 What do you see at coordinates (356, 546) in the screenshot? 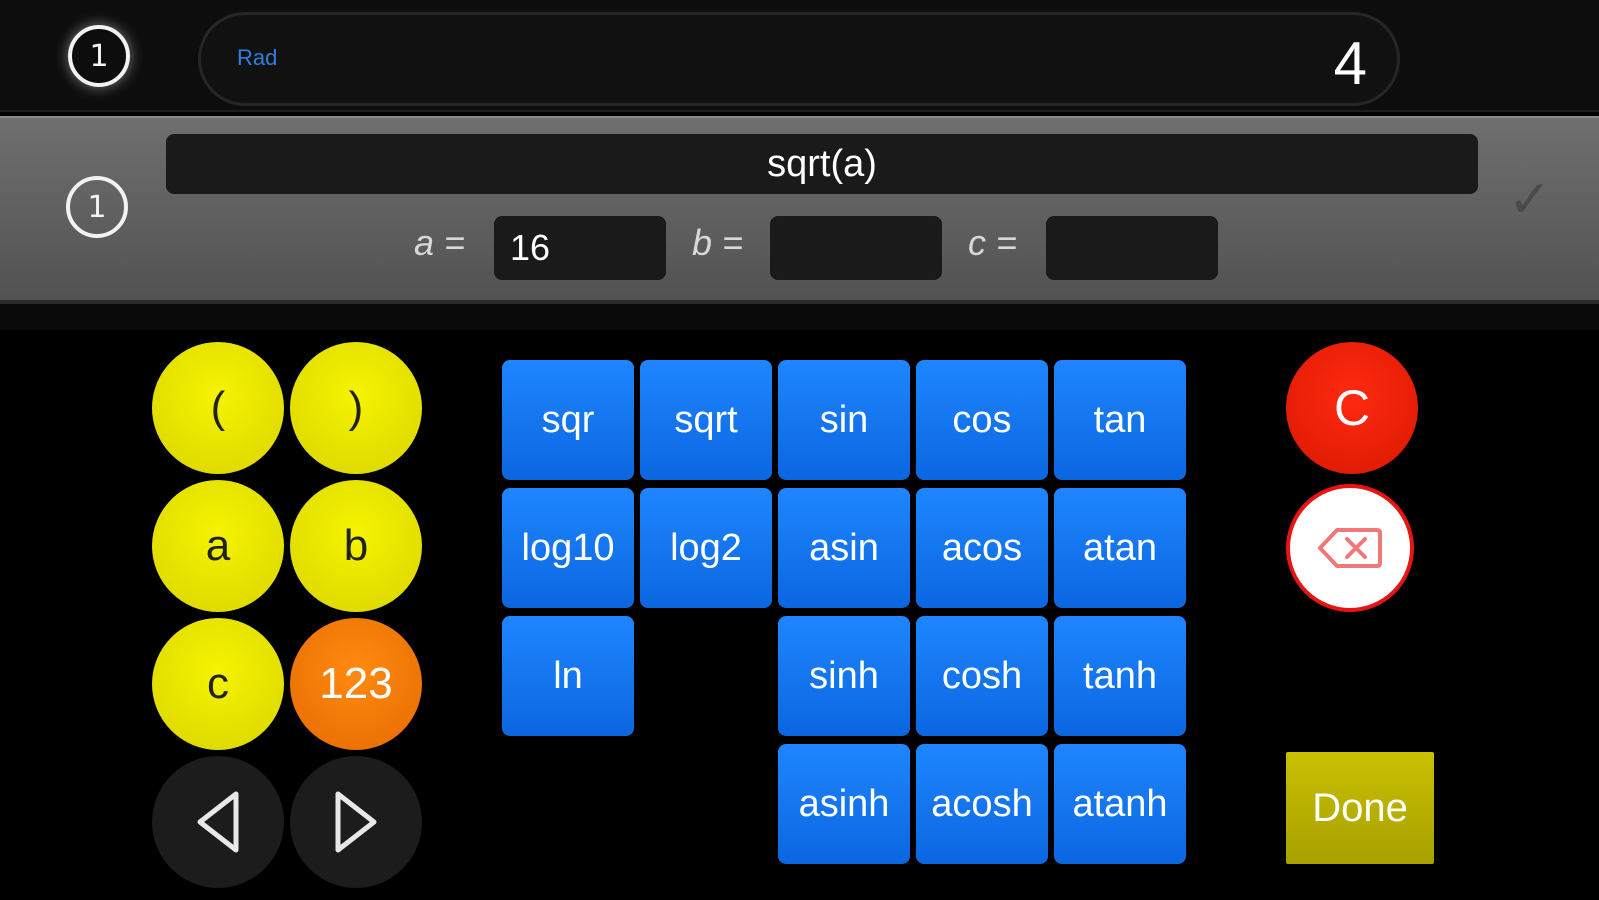
I see `var-b-key: b` at bounding box center [356, 546].